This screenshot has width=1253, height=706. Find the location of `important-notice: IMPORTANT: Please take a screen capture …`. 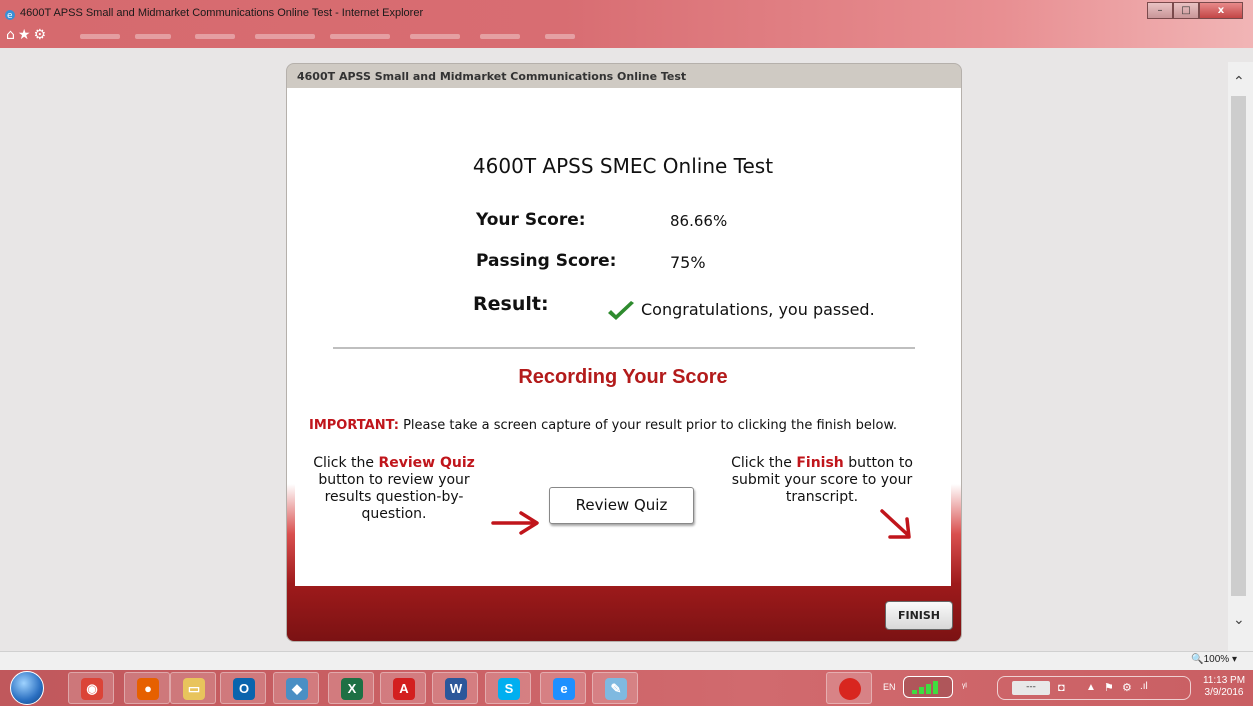

important-notice: IMPORTANT: Please take a screen capture … is located at coordinates (603, 425).